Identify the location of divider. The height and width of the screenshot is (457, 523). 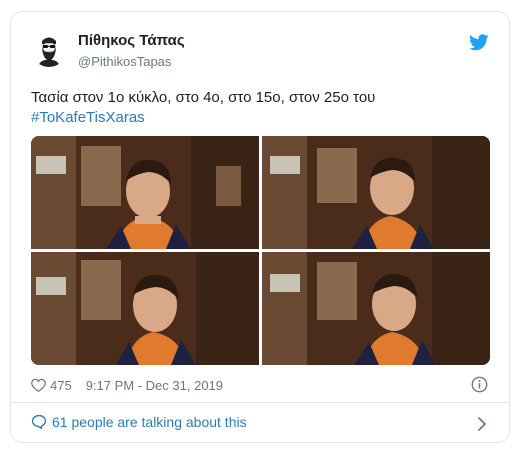
(260, 402).